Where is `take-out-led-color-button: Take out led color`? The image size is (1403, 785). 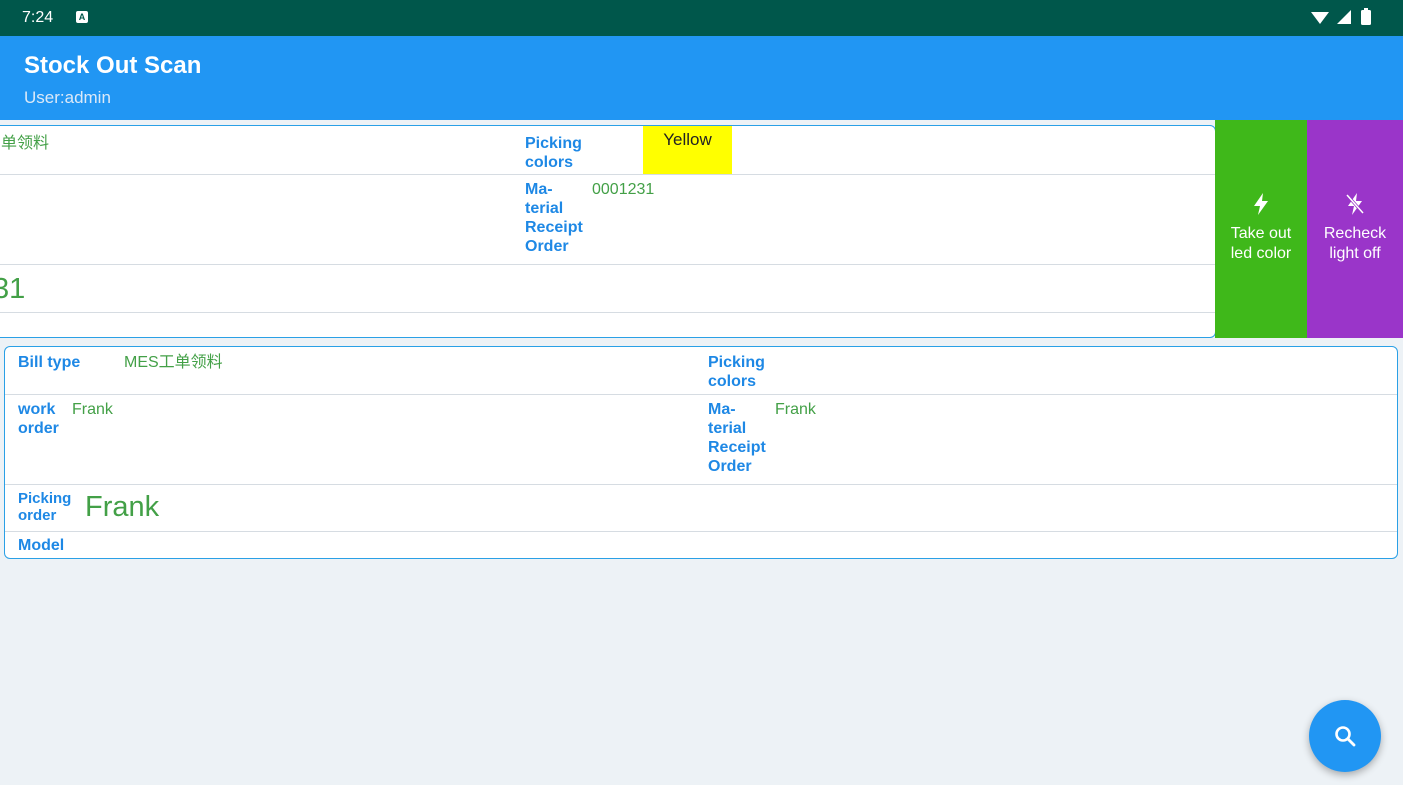 take-out-led-color-button: Take out led color is located at coordinates (1261, 229).